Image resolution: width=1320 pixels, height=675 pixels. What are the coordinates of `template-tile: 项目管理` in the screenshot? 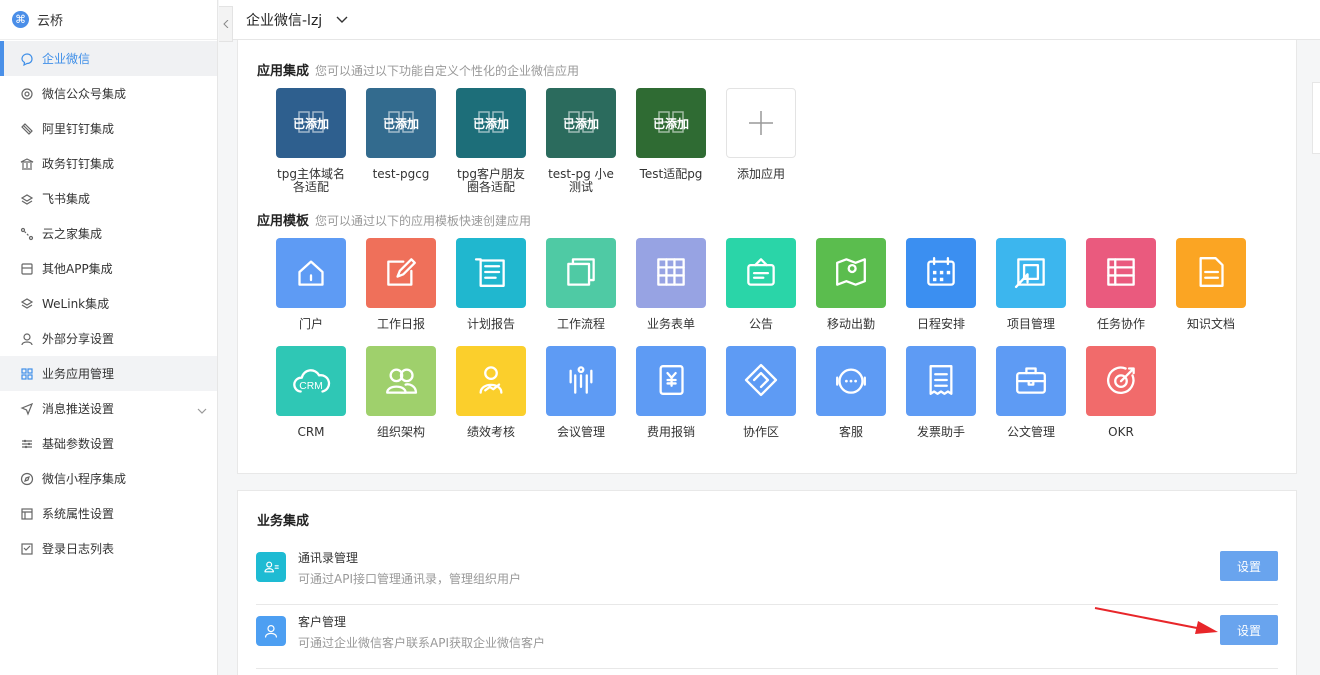 It's located at (1031, 284).